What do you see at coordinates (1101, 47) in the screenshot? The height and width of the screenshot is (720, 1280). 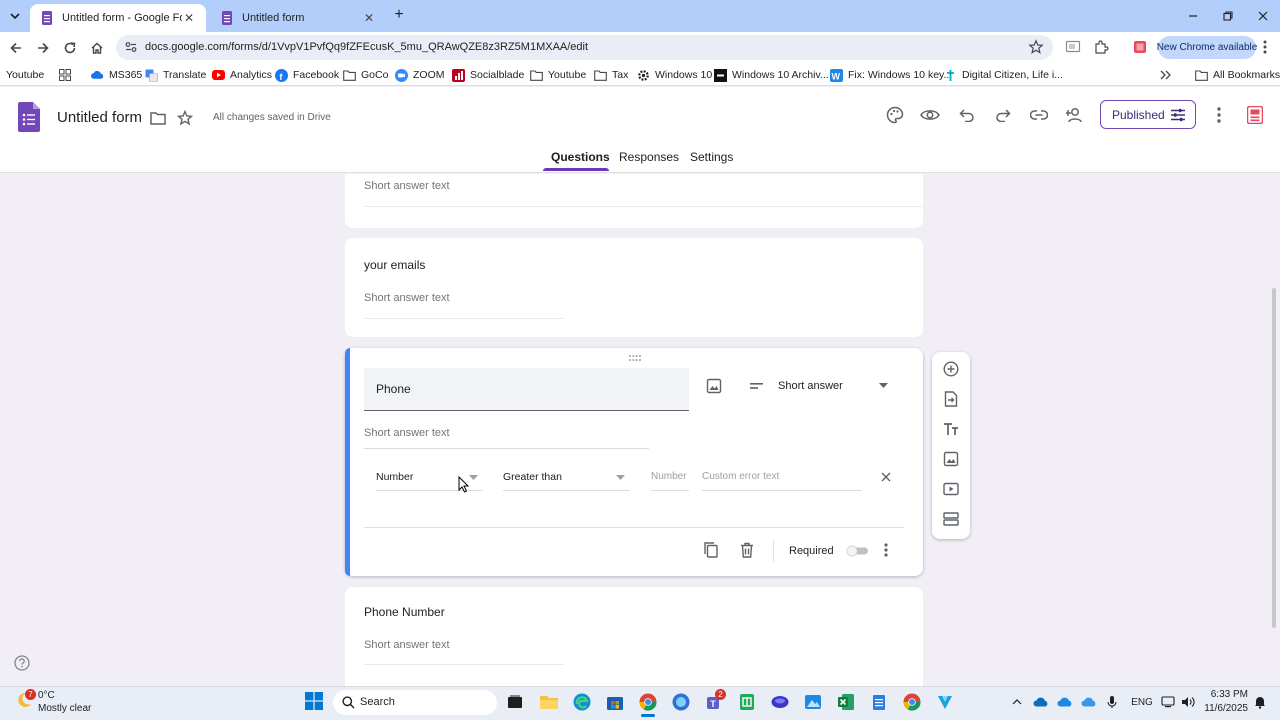 I see `extensions-icon` at bounding box center [1101, 47].